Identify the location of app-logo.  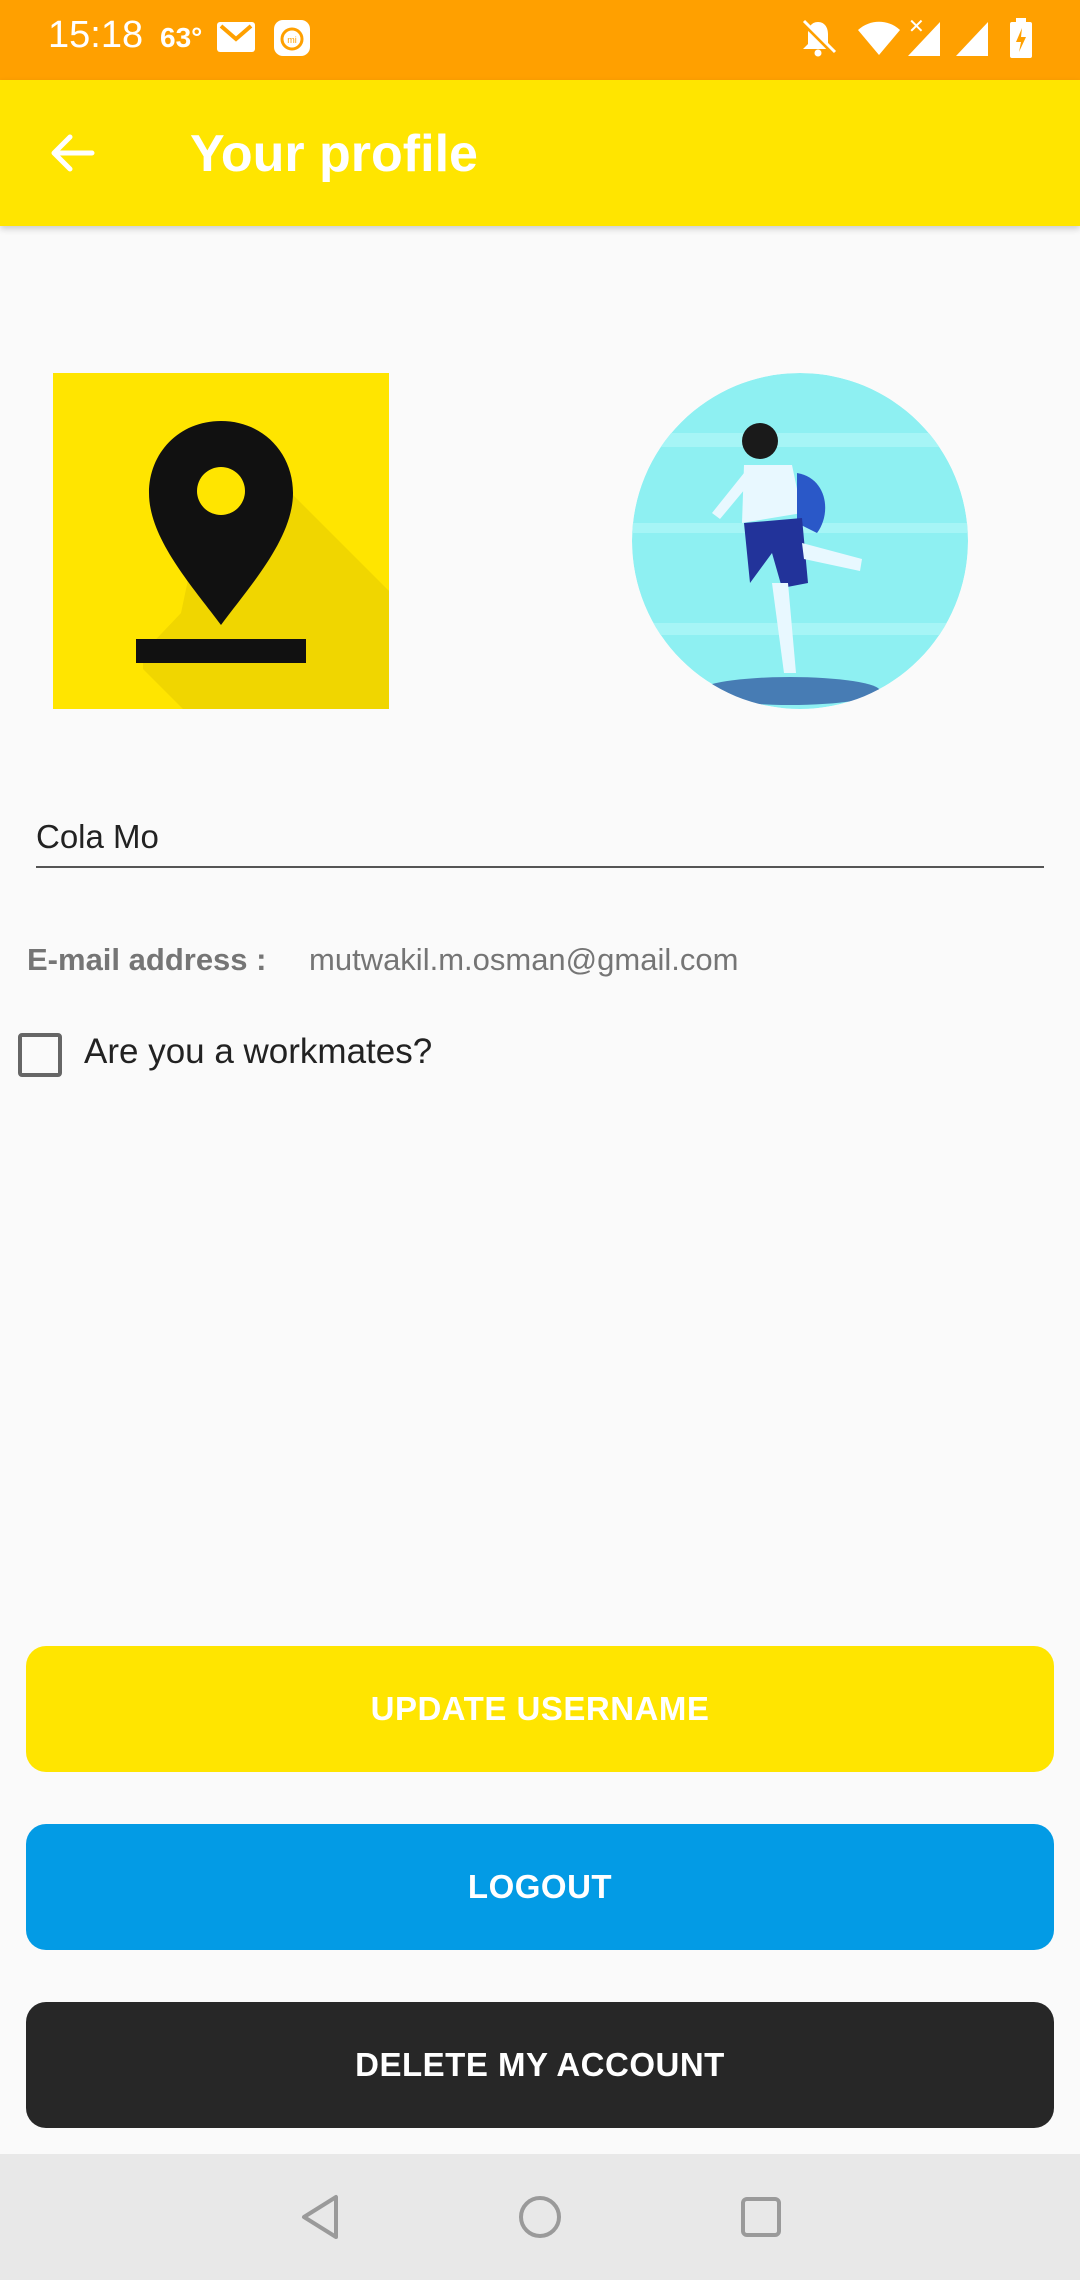
(221, 541).